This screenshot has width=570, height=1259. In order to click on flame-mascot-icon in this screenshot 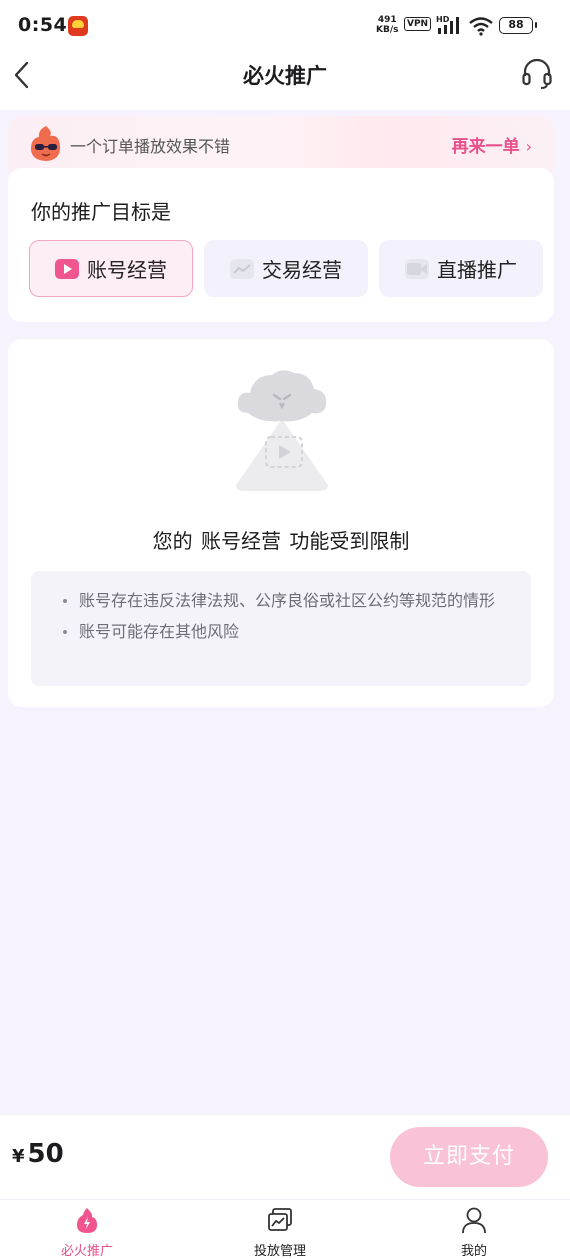, I will do `click(45, 143)`.